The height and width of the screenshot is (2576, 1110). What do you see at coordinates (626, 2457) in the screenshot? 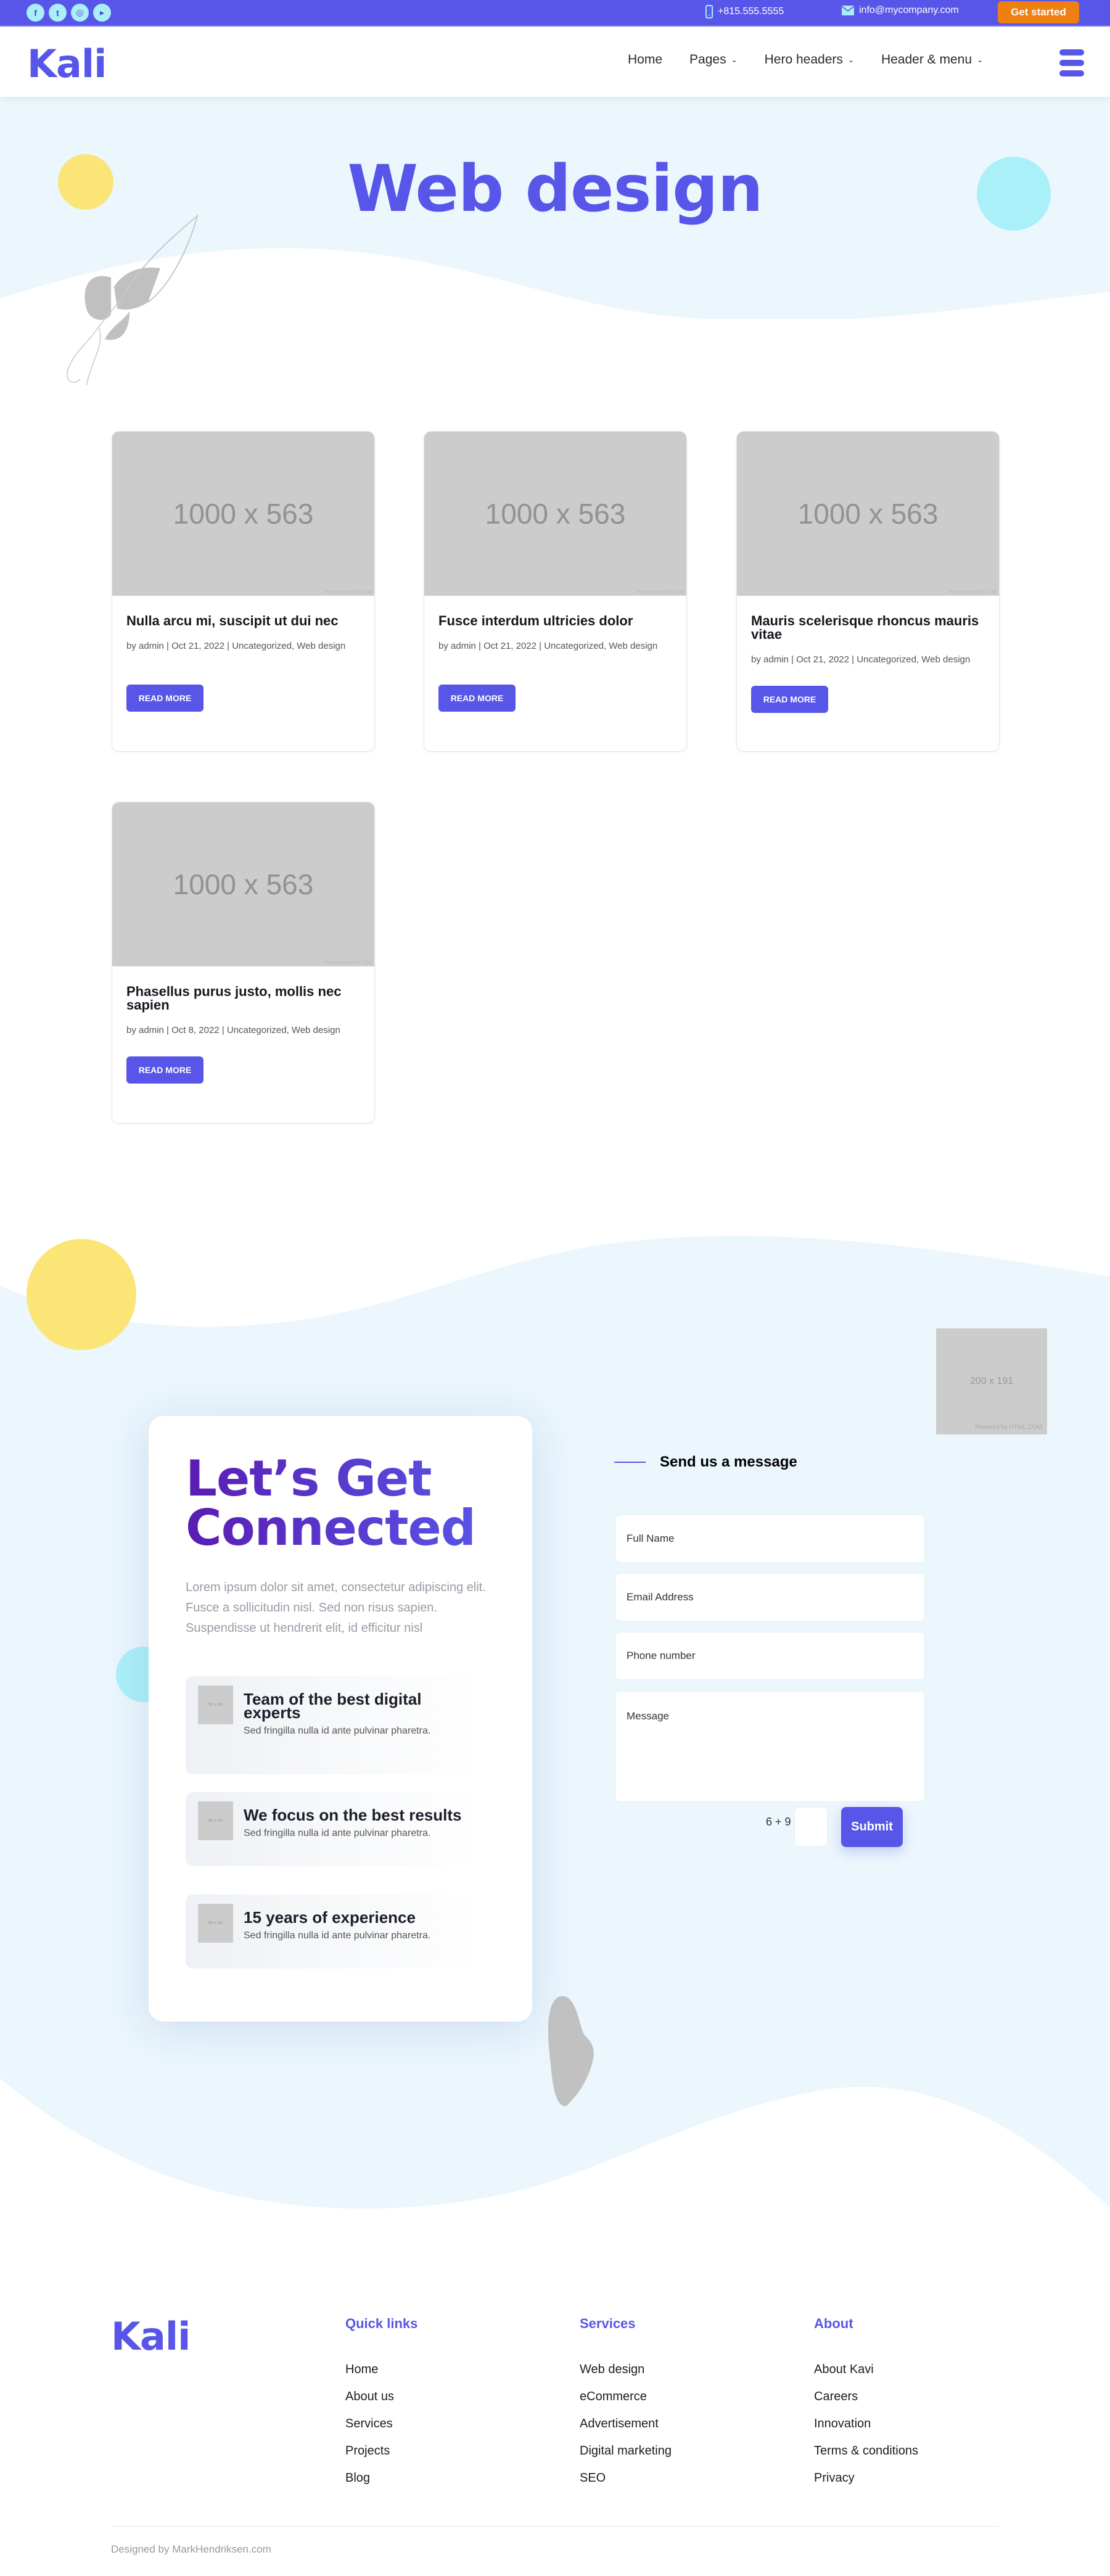
I see `footer-link: Digital marketing` at bounding box center [626, 2457].